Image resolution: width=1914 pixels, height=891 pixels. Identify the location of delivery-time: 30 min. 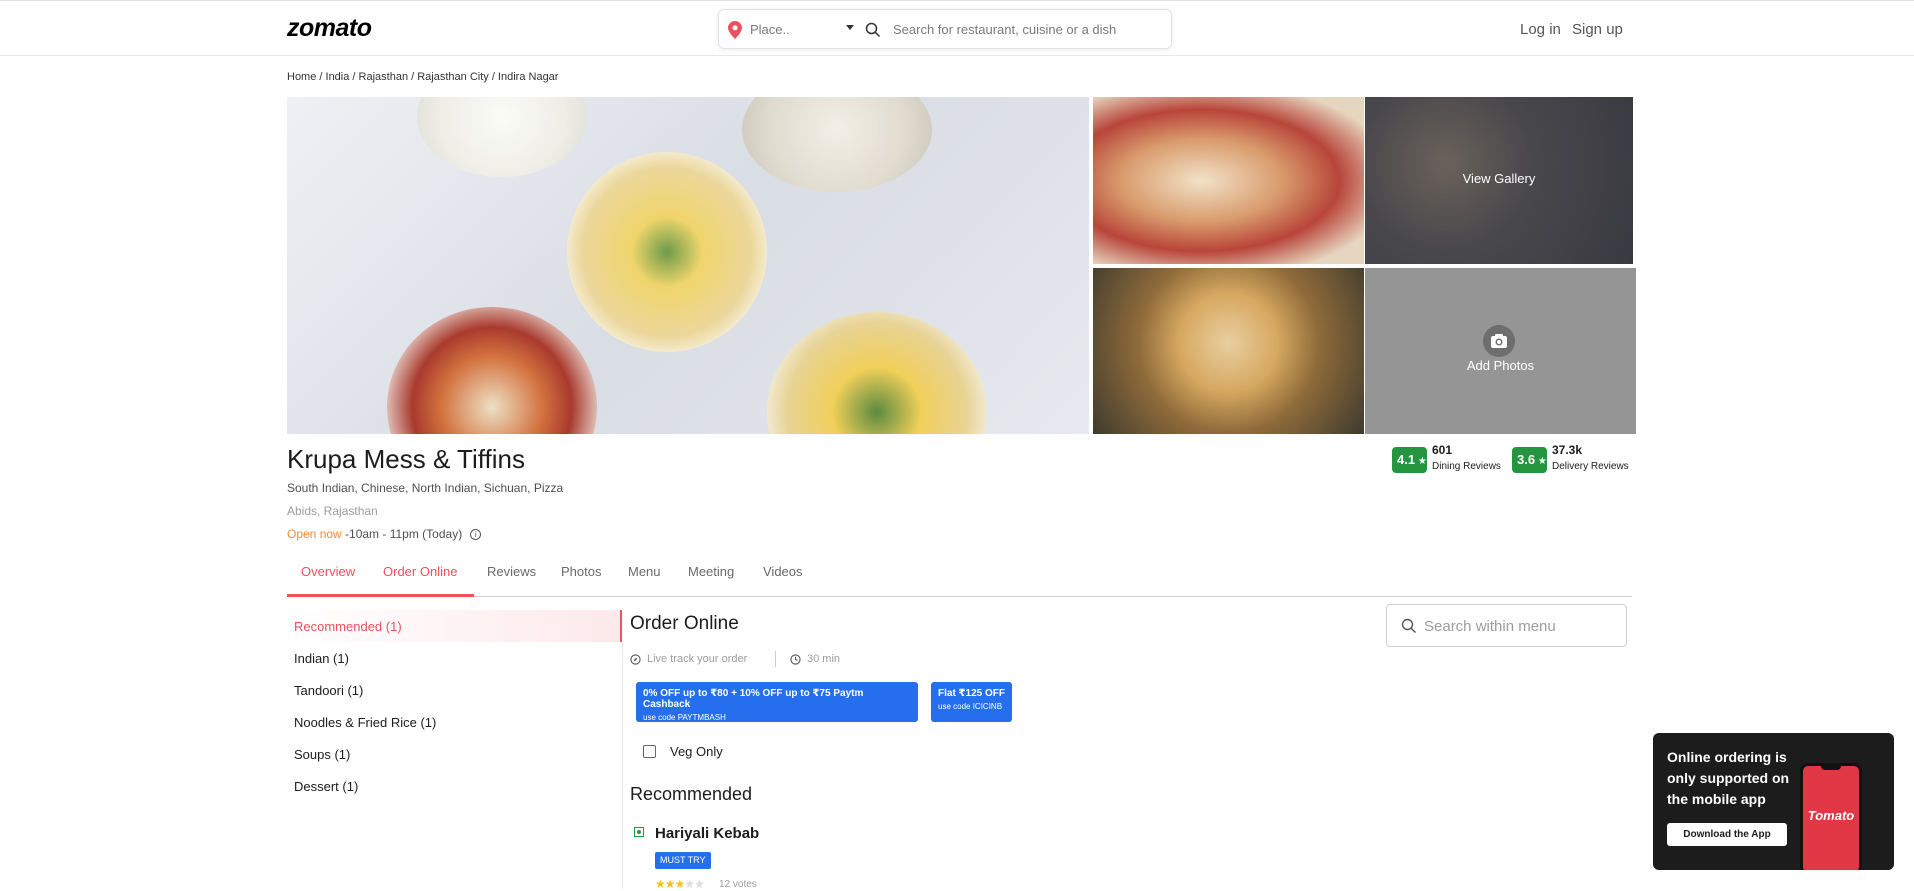
(815, 659).